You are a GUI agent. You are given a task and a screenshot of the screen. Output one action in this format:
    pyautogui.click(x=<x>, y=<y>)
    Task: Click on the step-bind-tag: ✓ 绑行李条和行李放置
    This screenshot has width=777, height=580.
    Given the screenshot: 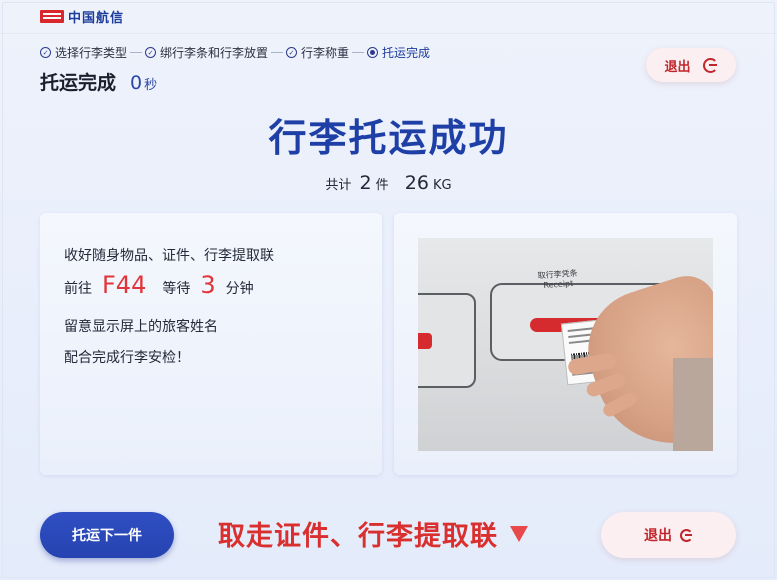 What is the action you would take?
    pyautogui.click(x=206, y=52)
    